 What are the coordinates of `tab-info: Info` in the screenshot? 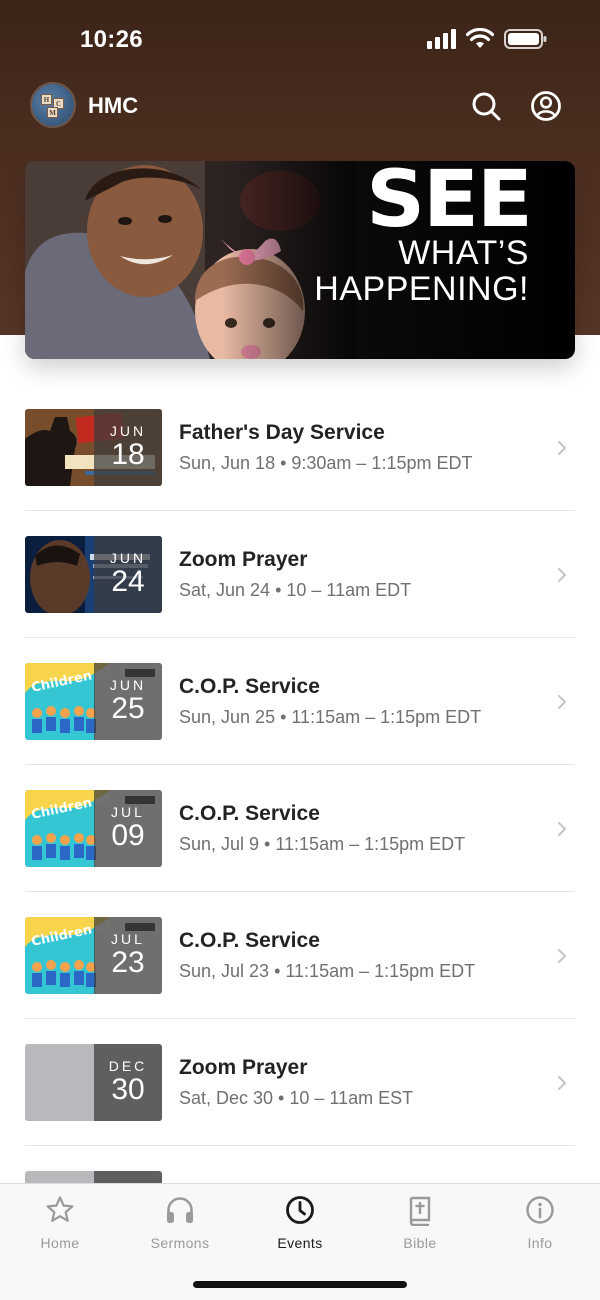 It's located at (540, 1224).